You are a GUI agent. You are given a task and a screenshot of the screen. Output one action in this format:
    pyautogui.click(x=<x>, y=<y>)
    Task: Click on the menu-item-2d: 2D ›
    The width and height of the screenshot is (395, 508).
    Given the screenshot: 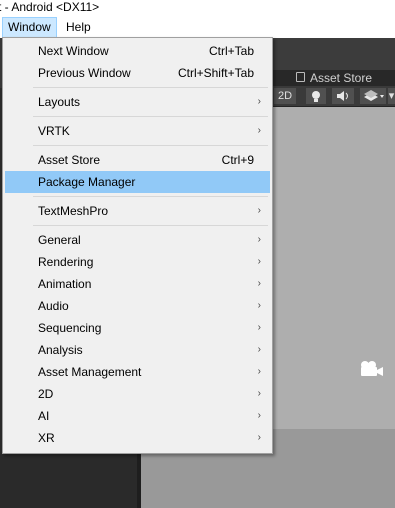 What is the action you would take?
    pyautogui.click(x=137, y=394)
    